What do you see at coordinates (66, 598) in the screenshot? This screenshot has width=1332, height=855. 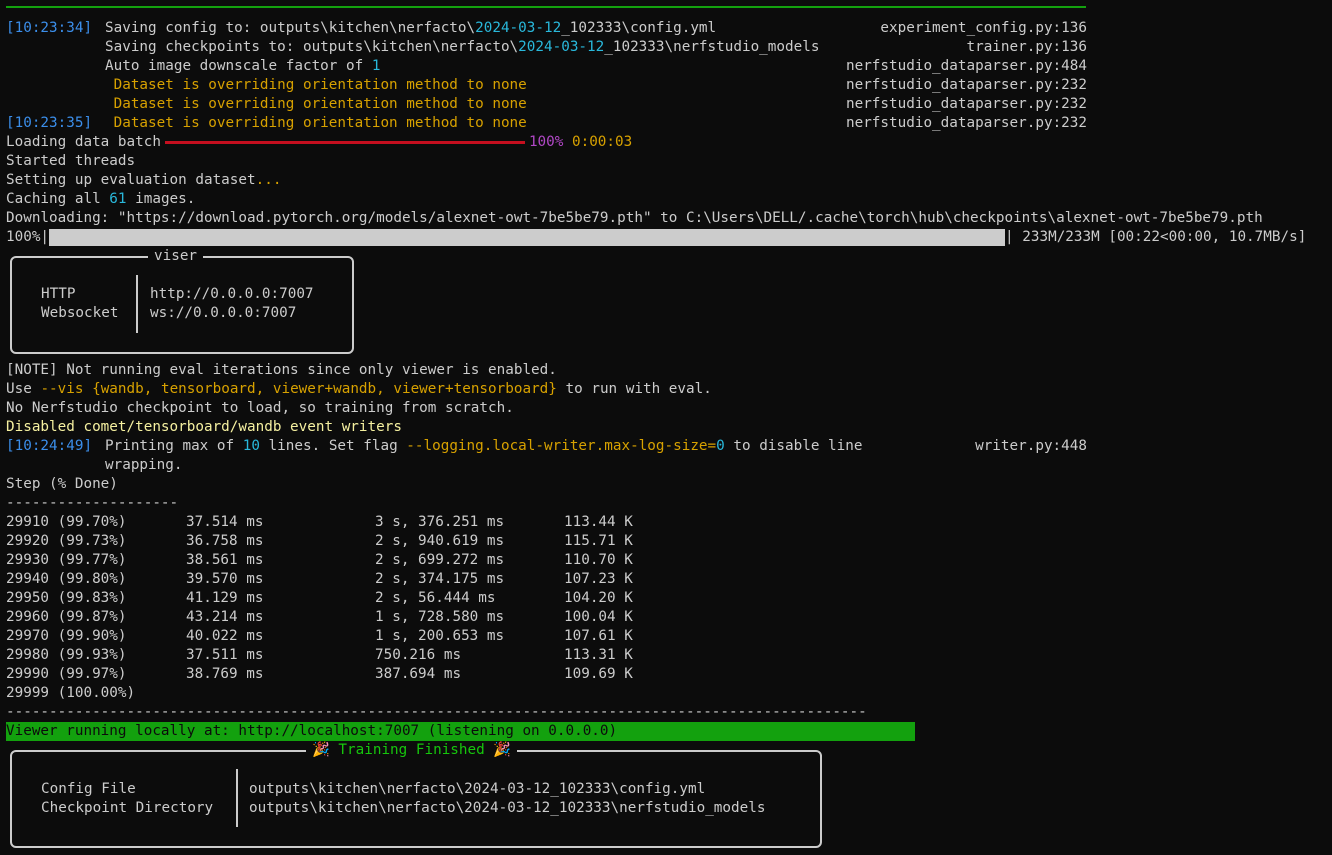 I see `table-cell-step: 29950 (99.83%)` at bounding box center [66, 598].